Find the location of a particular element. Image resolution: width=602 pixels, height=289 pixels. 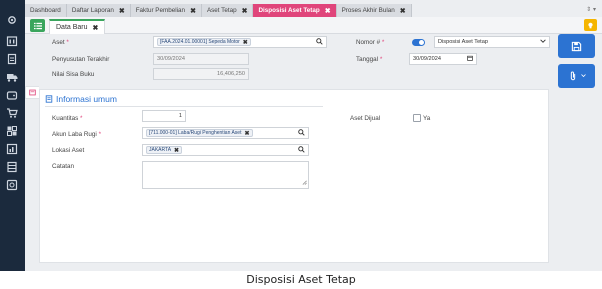

akun-chip: [711.000-01] Laba/Rugi Penghentian Aset ✖ is located at coordinates (199, 133).